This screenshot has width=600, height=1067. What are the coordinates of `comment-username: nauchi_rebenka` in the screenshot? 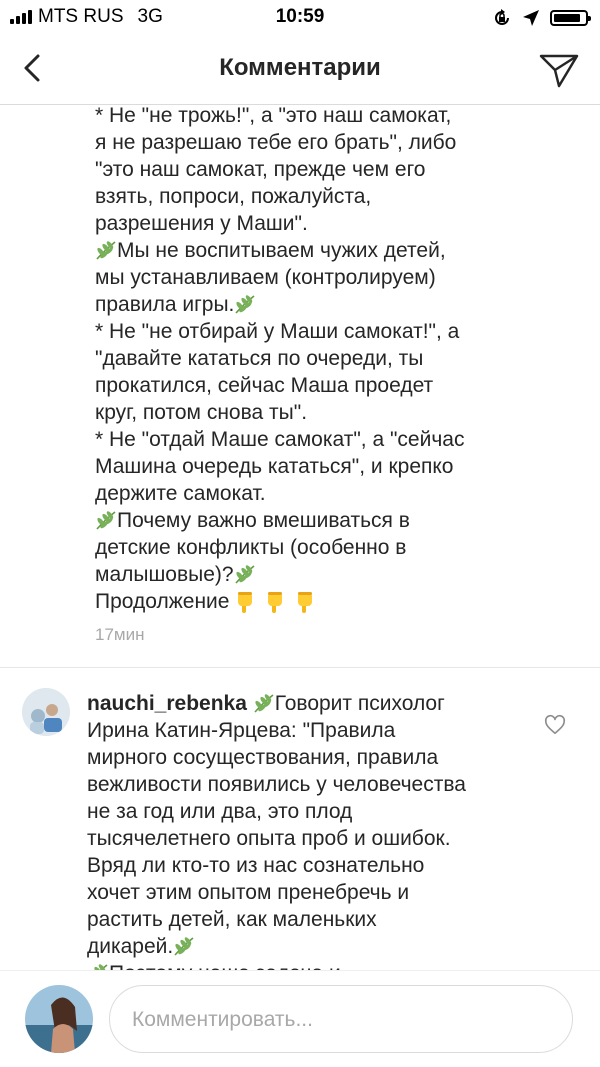 It's located at (167, 703).